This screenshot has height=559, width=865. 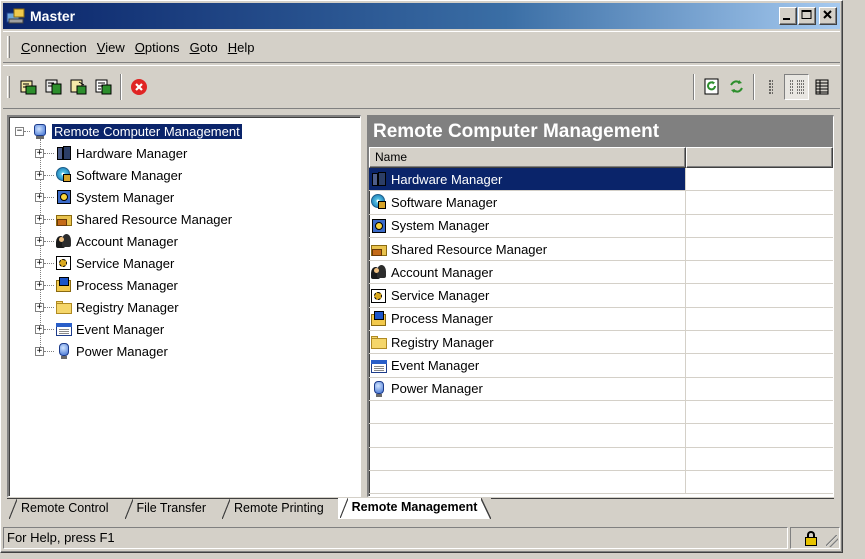 I want to click on tab-label: Remote Printing, so click(x=279, y=508).